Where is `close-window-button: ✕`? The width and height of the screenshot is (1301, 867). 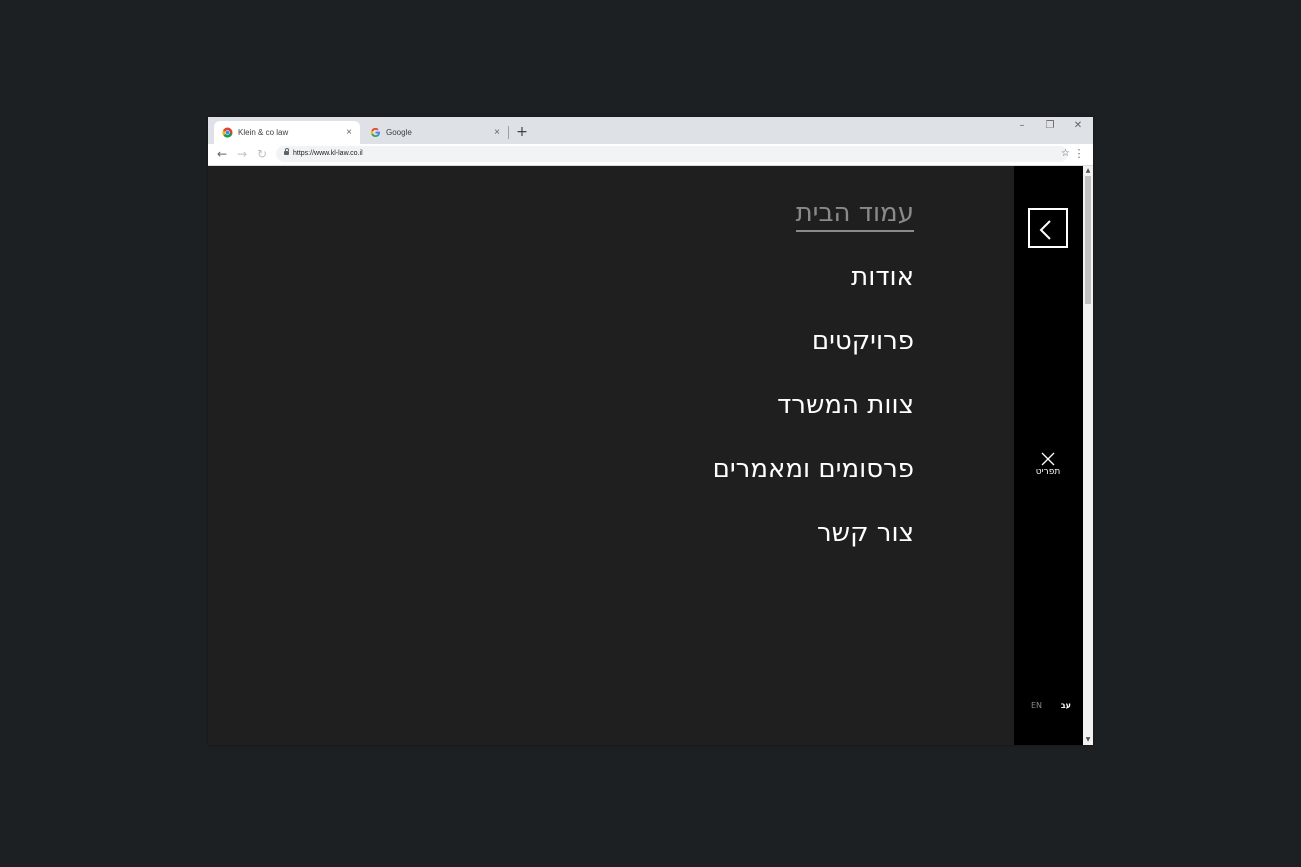 close-window-button: ✕ is located at coordinates (1078, 126).